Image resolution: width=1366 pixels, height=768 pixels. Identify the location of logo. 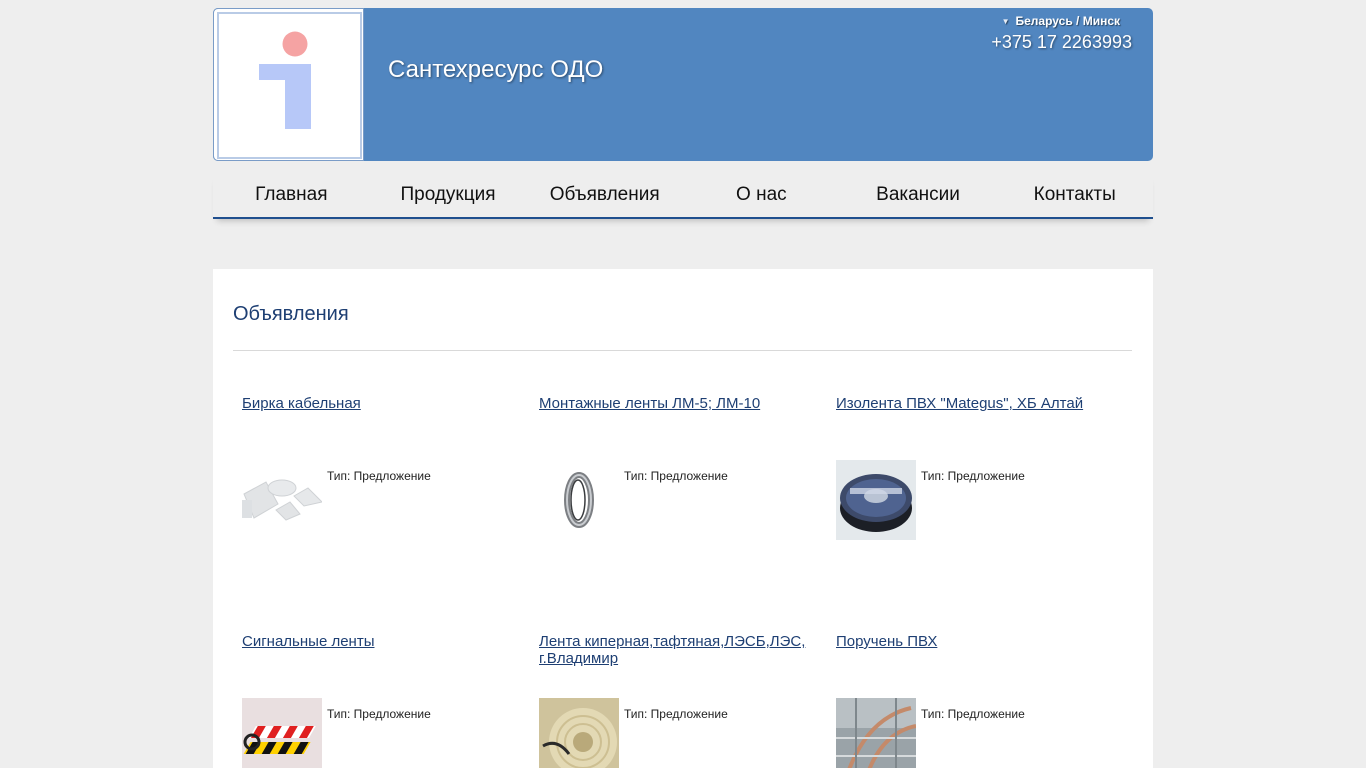
(288, 84).